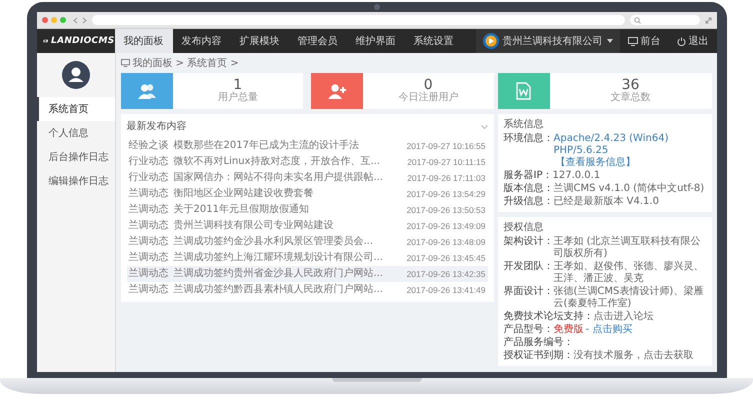 The width and height of the screenshot is (753, 400). Describe the element at coordinates (446, 258) in the screenshot. I see `article-time: 2017-09-26 13:45:45` at that location.